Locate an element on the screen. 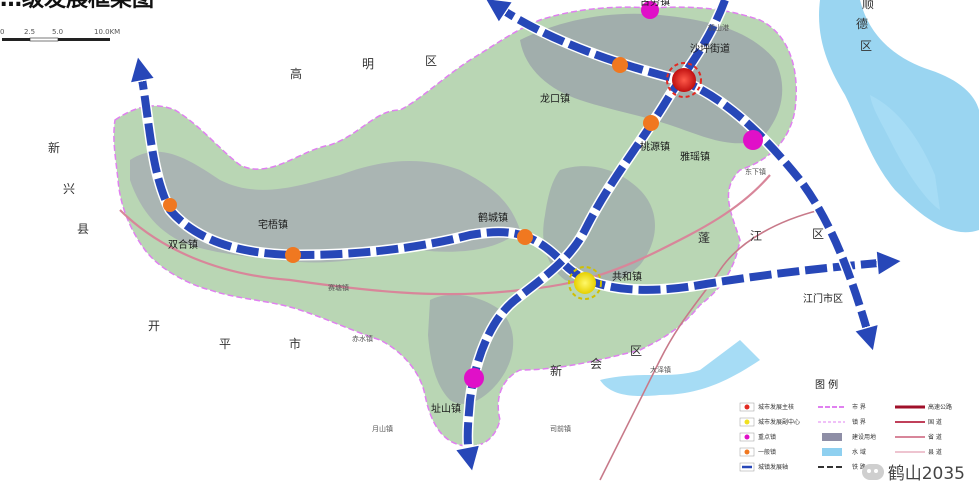 Image resolution: width=979 pixels, height=494 pixels. region-shunde-3: 区 is located at coordinates (866, 46).